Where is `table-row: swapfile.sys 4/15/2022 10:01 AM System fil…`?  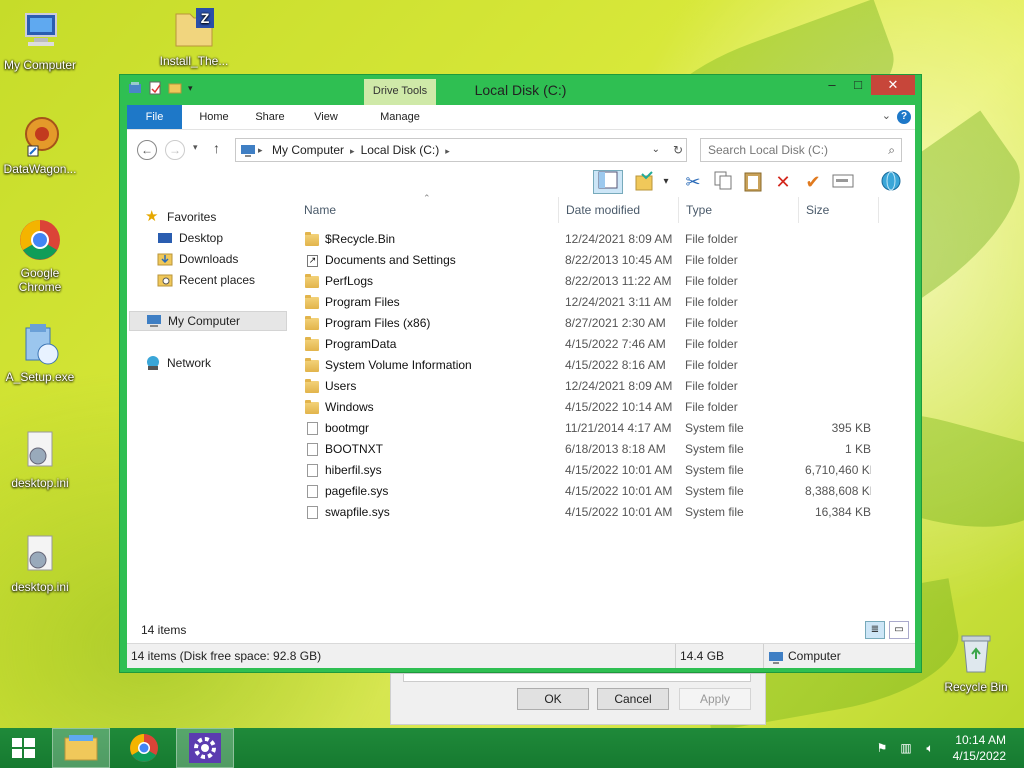 table-row: swapfile.sys 4/15/2022 10:01 AM System fil… is located at coordinates (606, 512).